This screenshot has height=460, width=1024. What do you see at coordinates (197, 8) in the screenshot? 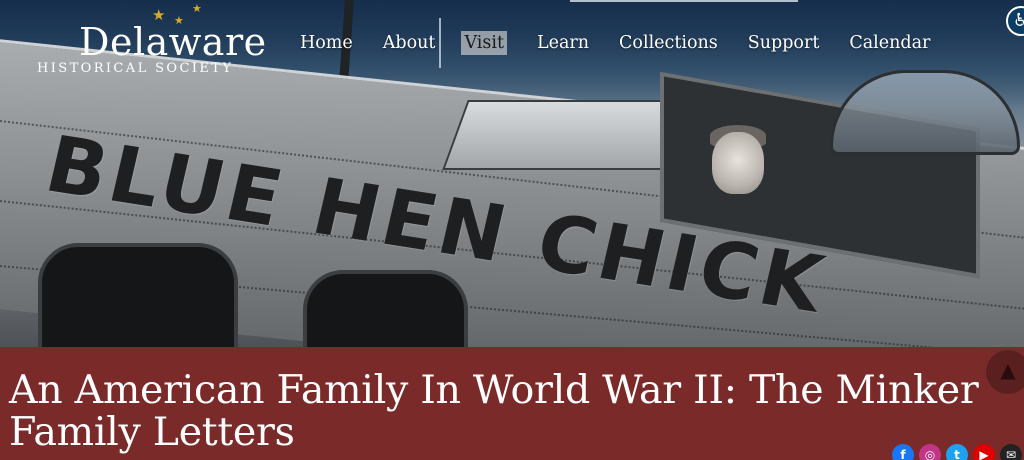
I see `star-icon: ★` at bounding box center [197, 8].